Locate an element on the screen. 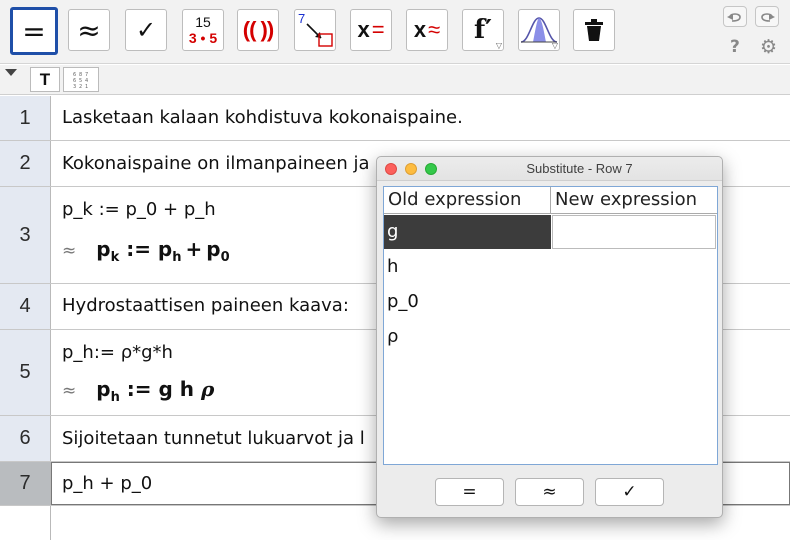 The height and width of the screenshot is (540, 790). substitute-numeric-button: ≈ is located at coordinates (549, 492).